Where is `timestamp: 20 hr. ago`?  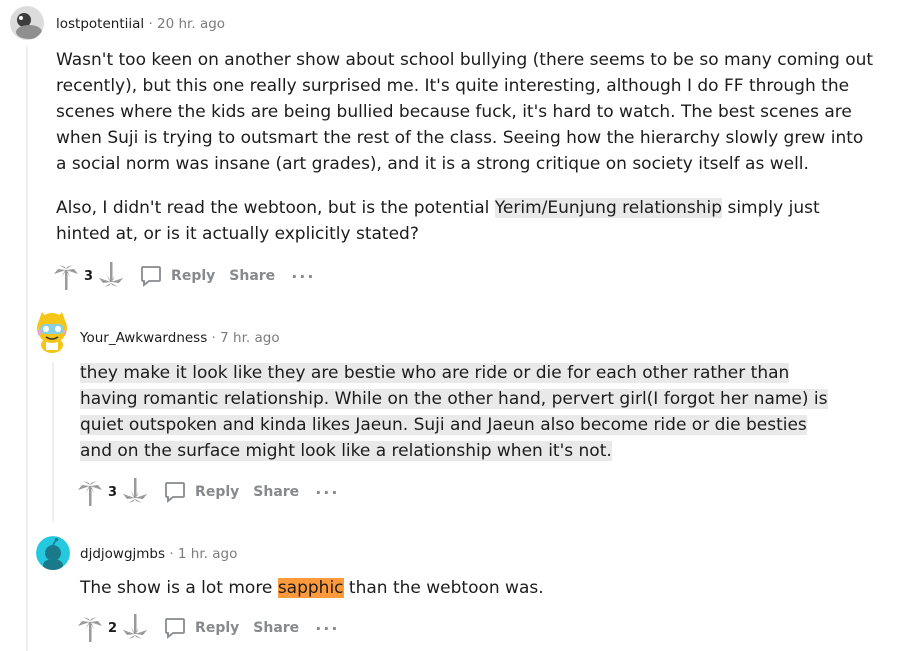 timestamp: 20 hr. ago is located at coordinates (191, 24).